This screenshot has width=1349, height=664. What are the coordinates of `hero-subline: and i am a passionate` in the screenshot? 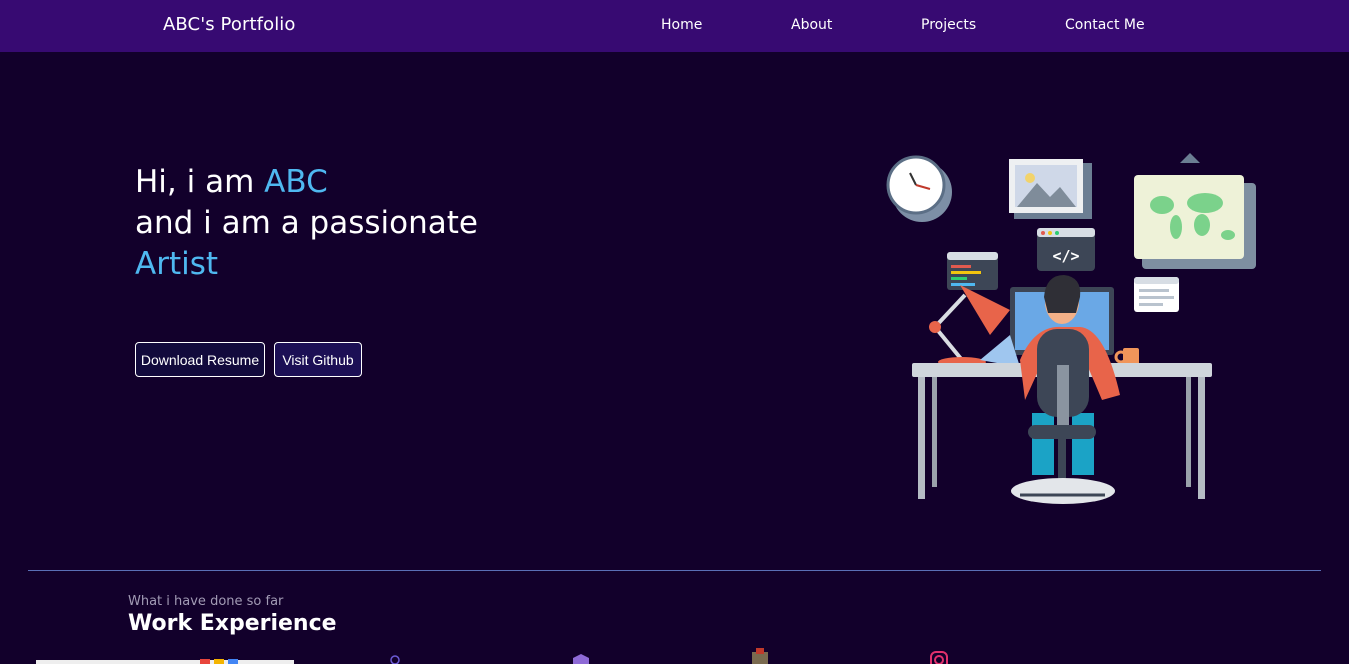 It's located at (306, 223).